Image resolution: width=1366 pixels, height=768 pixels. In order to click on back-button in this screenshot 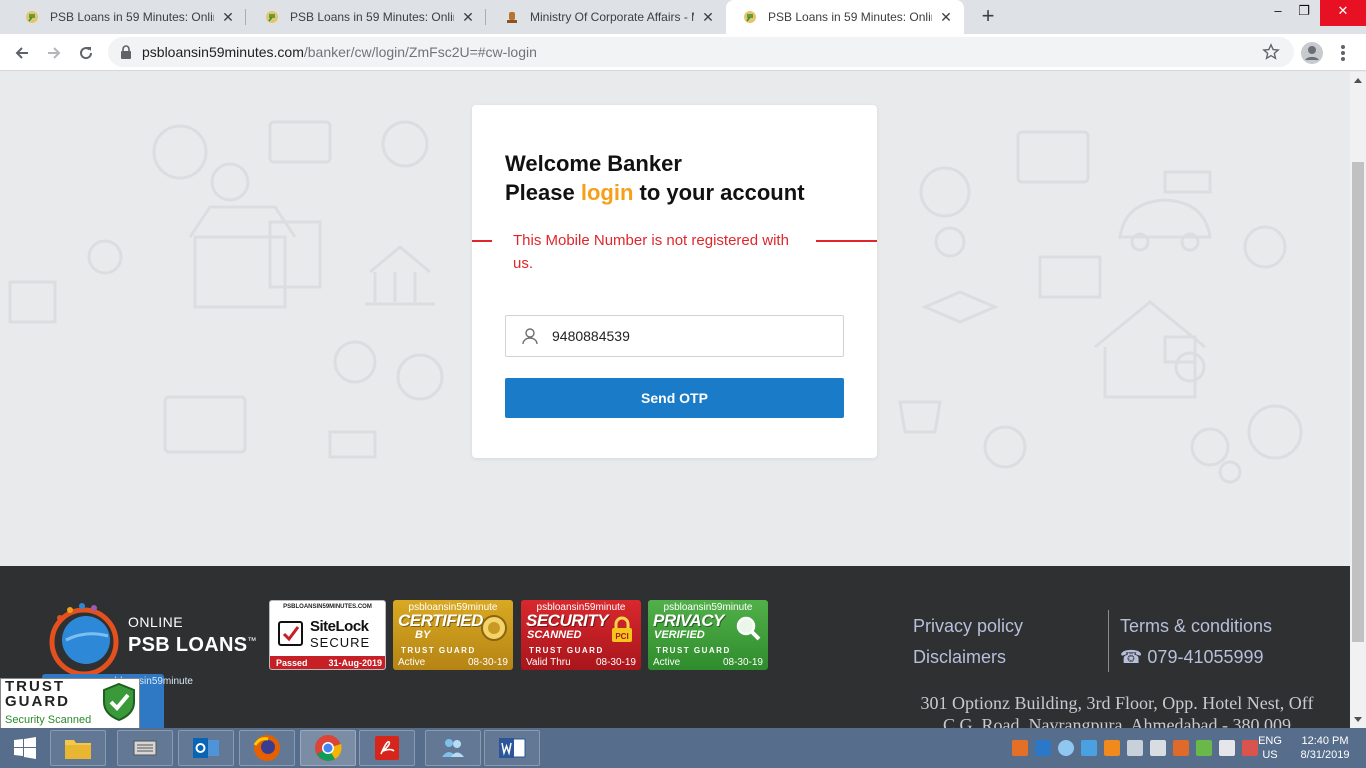, I will do `click(22, 53)`.